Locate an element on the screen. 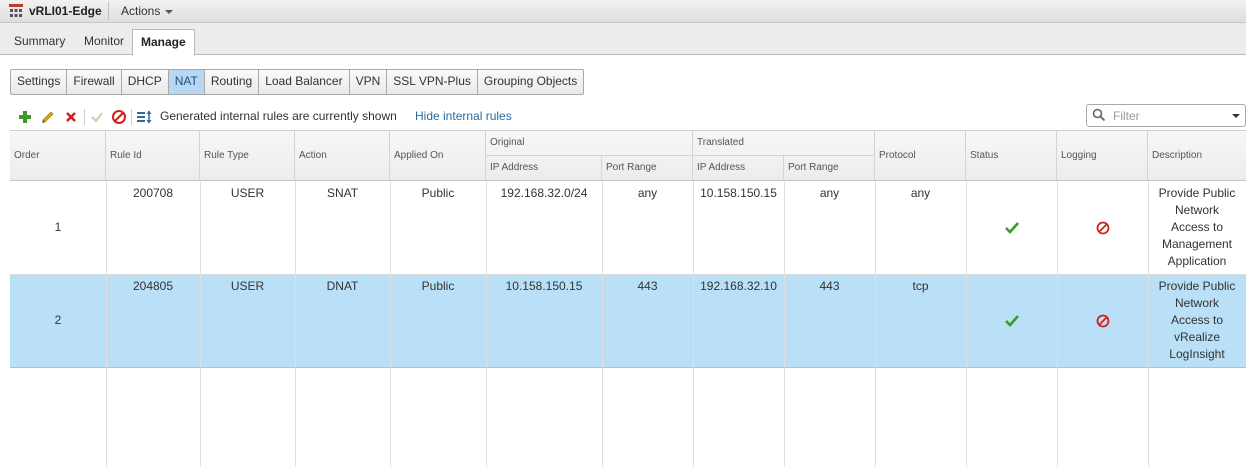 The image size is (1246, 467). col-header-protocol: Protocol is located at coordinates (920, 155).